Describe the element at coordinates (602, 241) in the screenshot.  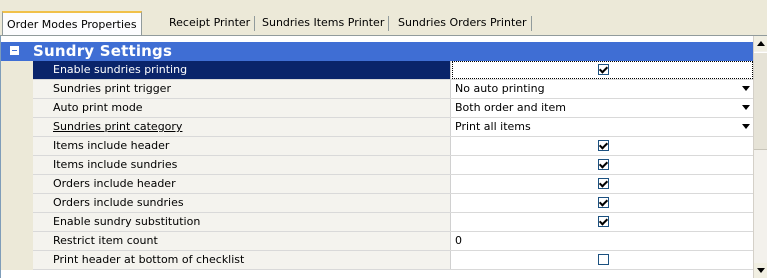
I see `property-text-value: 0` at that location.